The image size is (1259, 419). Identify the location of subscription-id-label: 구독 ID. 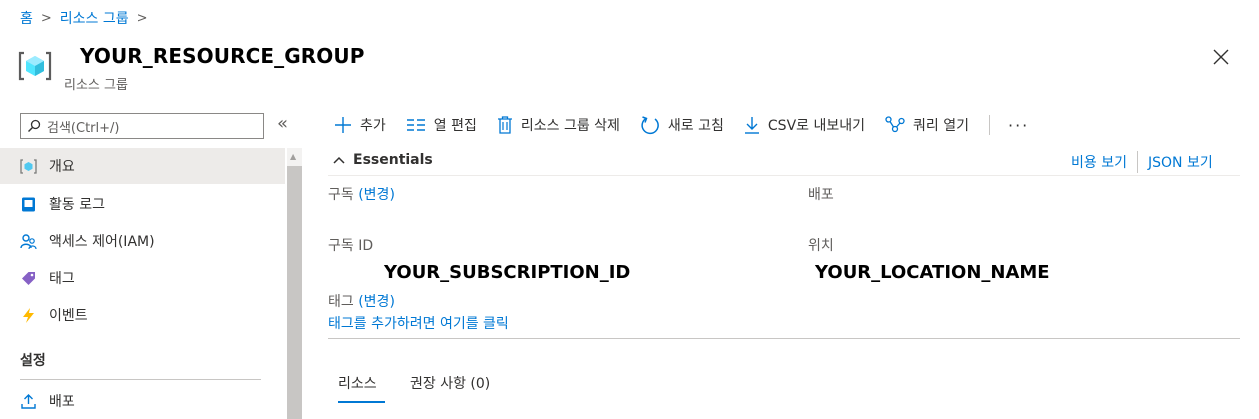
(351, 246).